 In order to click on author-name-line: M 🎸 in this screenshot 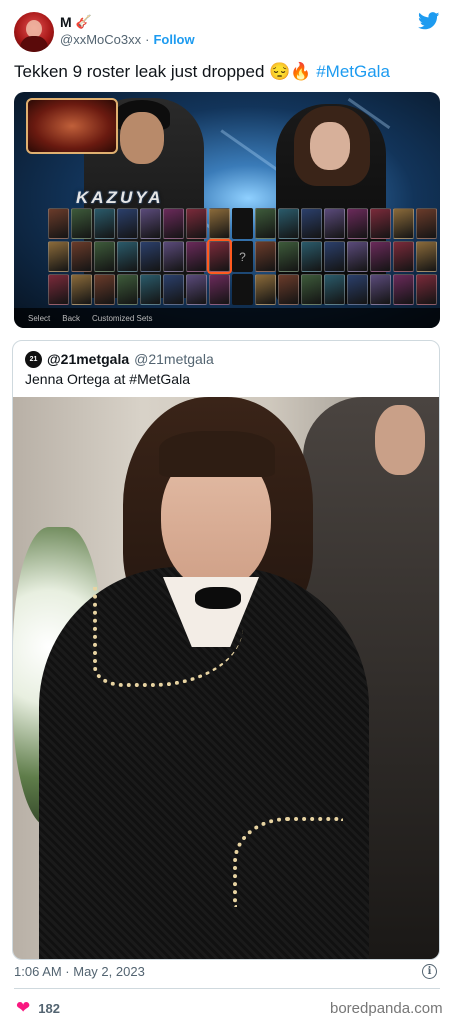, I will do `click(76, 22)`.